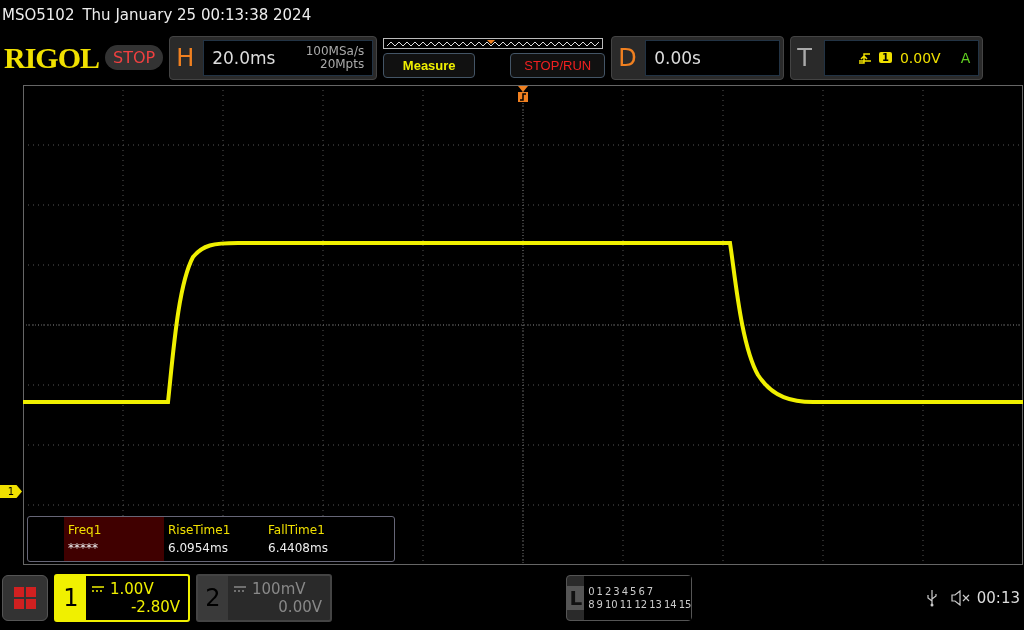  Describe the element at coordinates (85, 530) in the screenshot. I see `measurement-name: Freq1` at that location.